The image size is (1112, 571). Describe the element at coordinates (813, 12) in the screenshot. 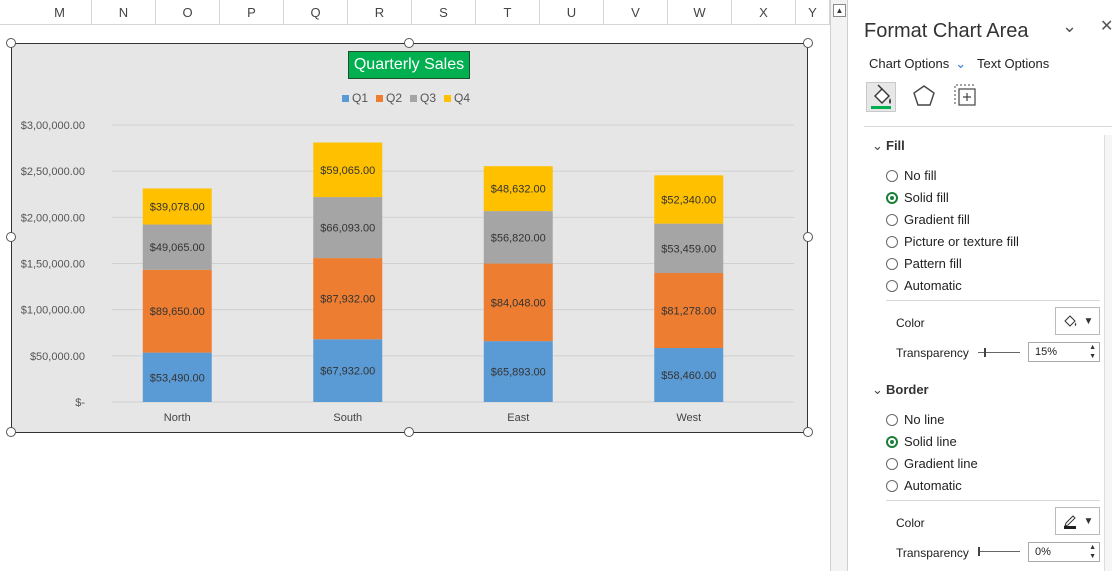

I see `column-header-y: Y` at that location.